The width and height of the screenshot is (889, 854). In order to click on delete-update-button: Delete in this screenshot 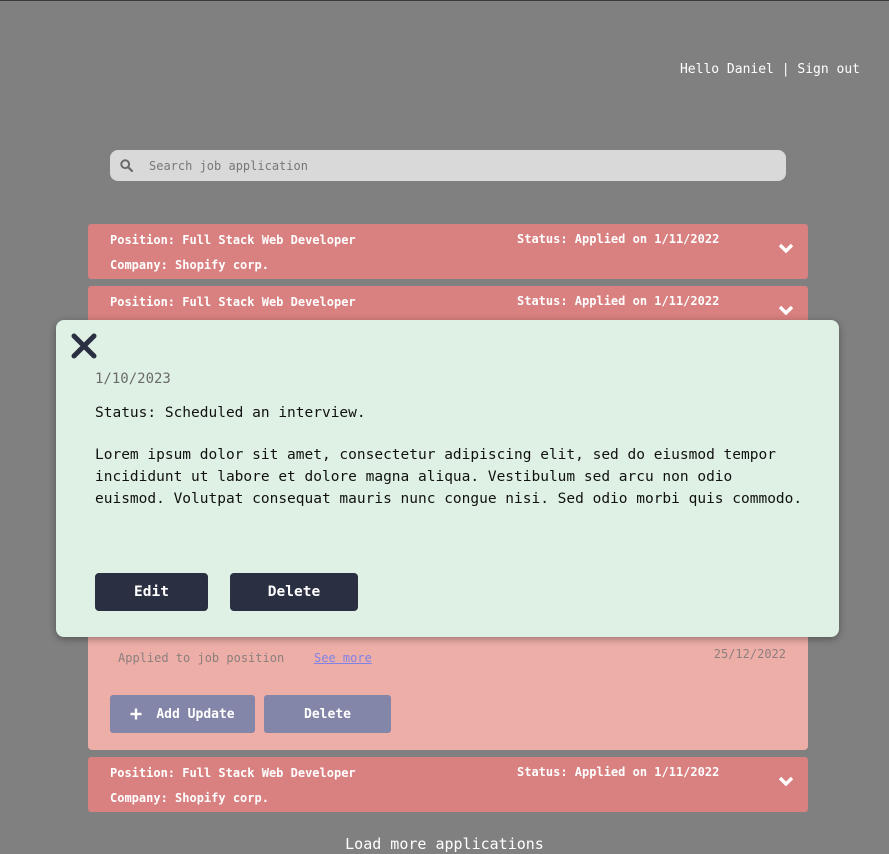, I will do `click(294, 592)`.